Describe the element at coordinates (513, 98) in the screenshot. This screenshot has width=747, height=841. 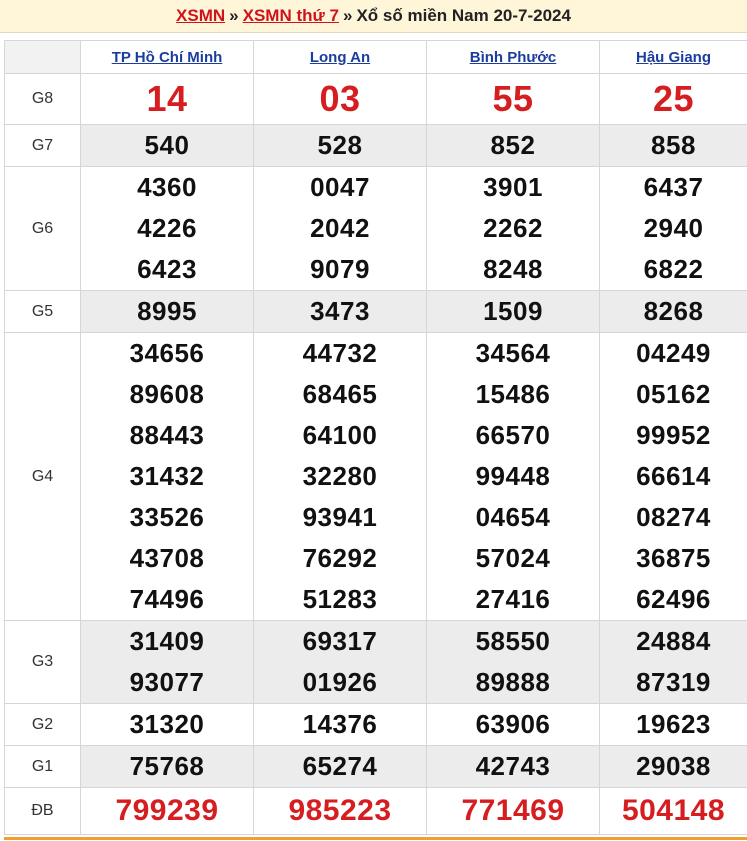
I see `prize-number: 55` at that location.